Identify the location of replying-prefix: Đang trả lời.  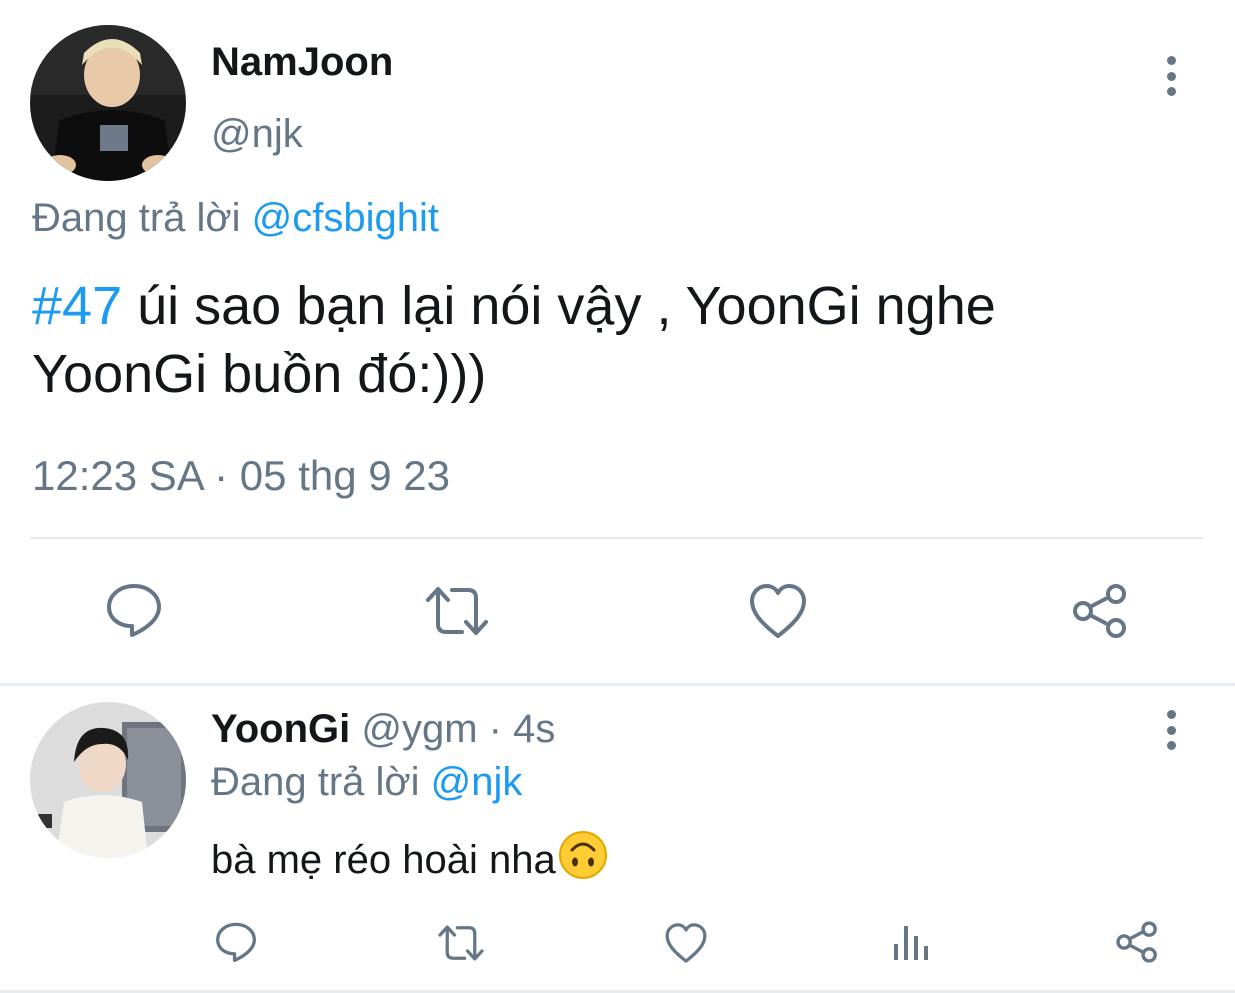
(136, 218).